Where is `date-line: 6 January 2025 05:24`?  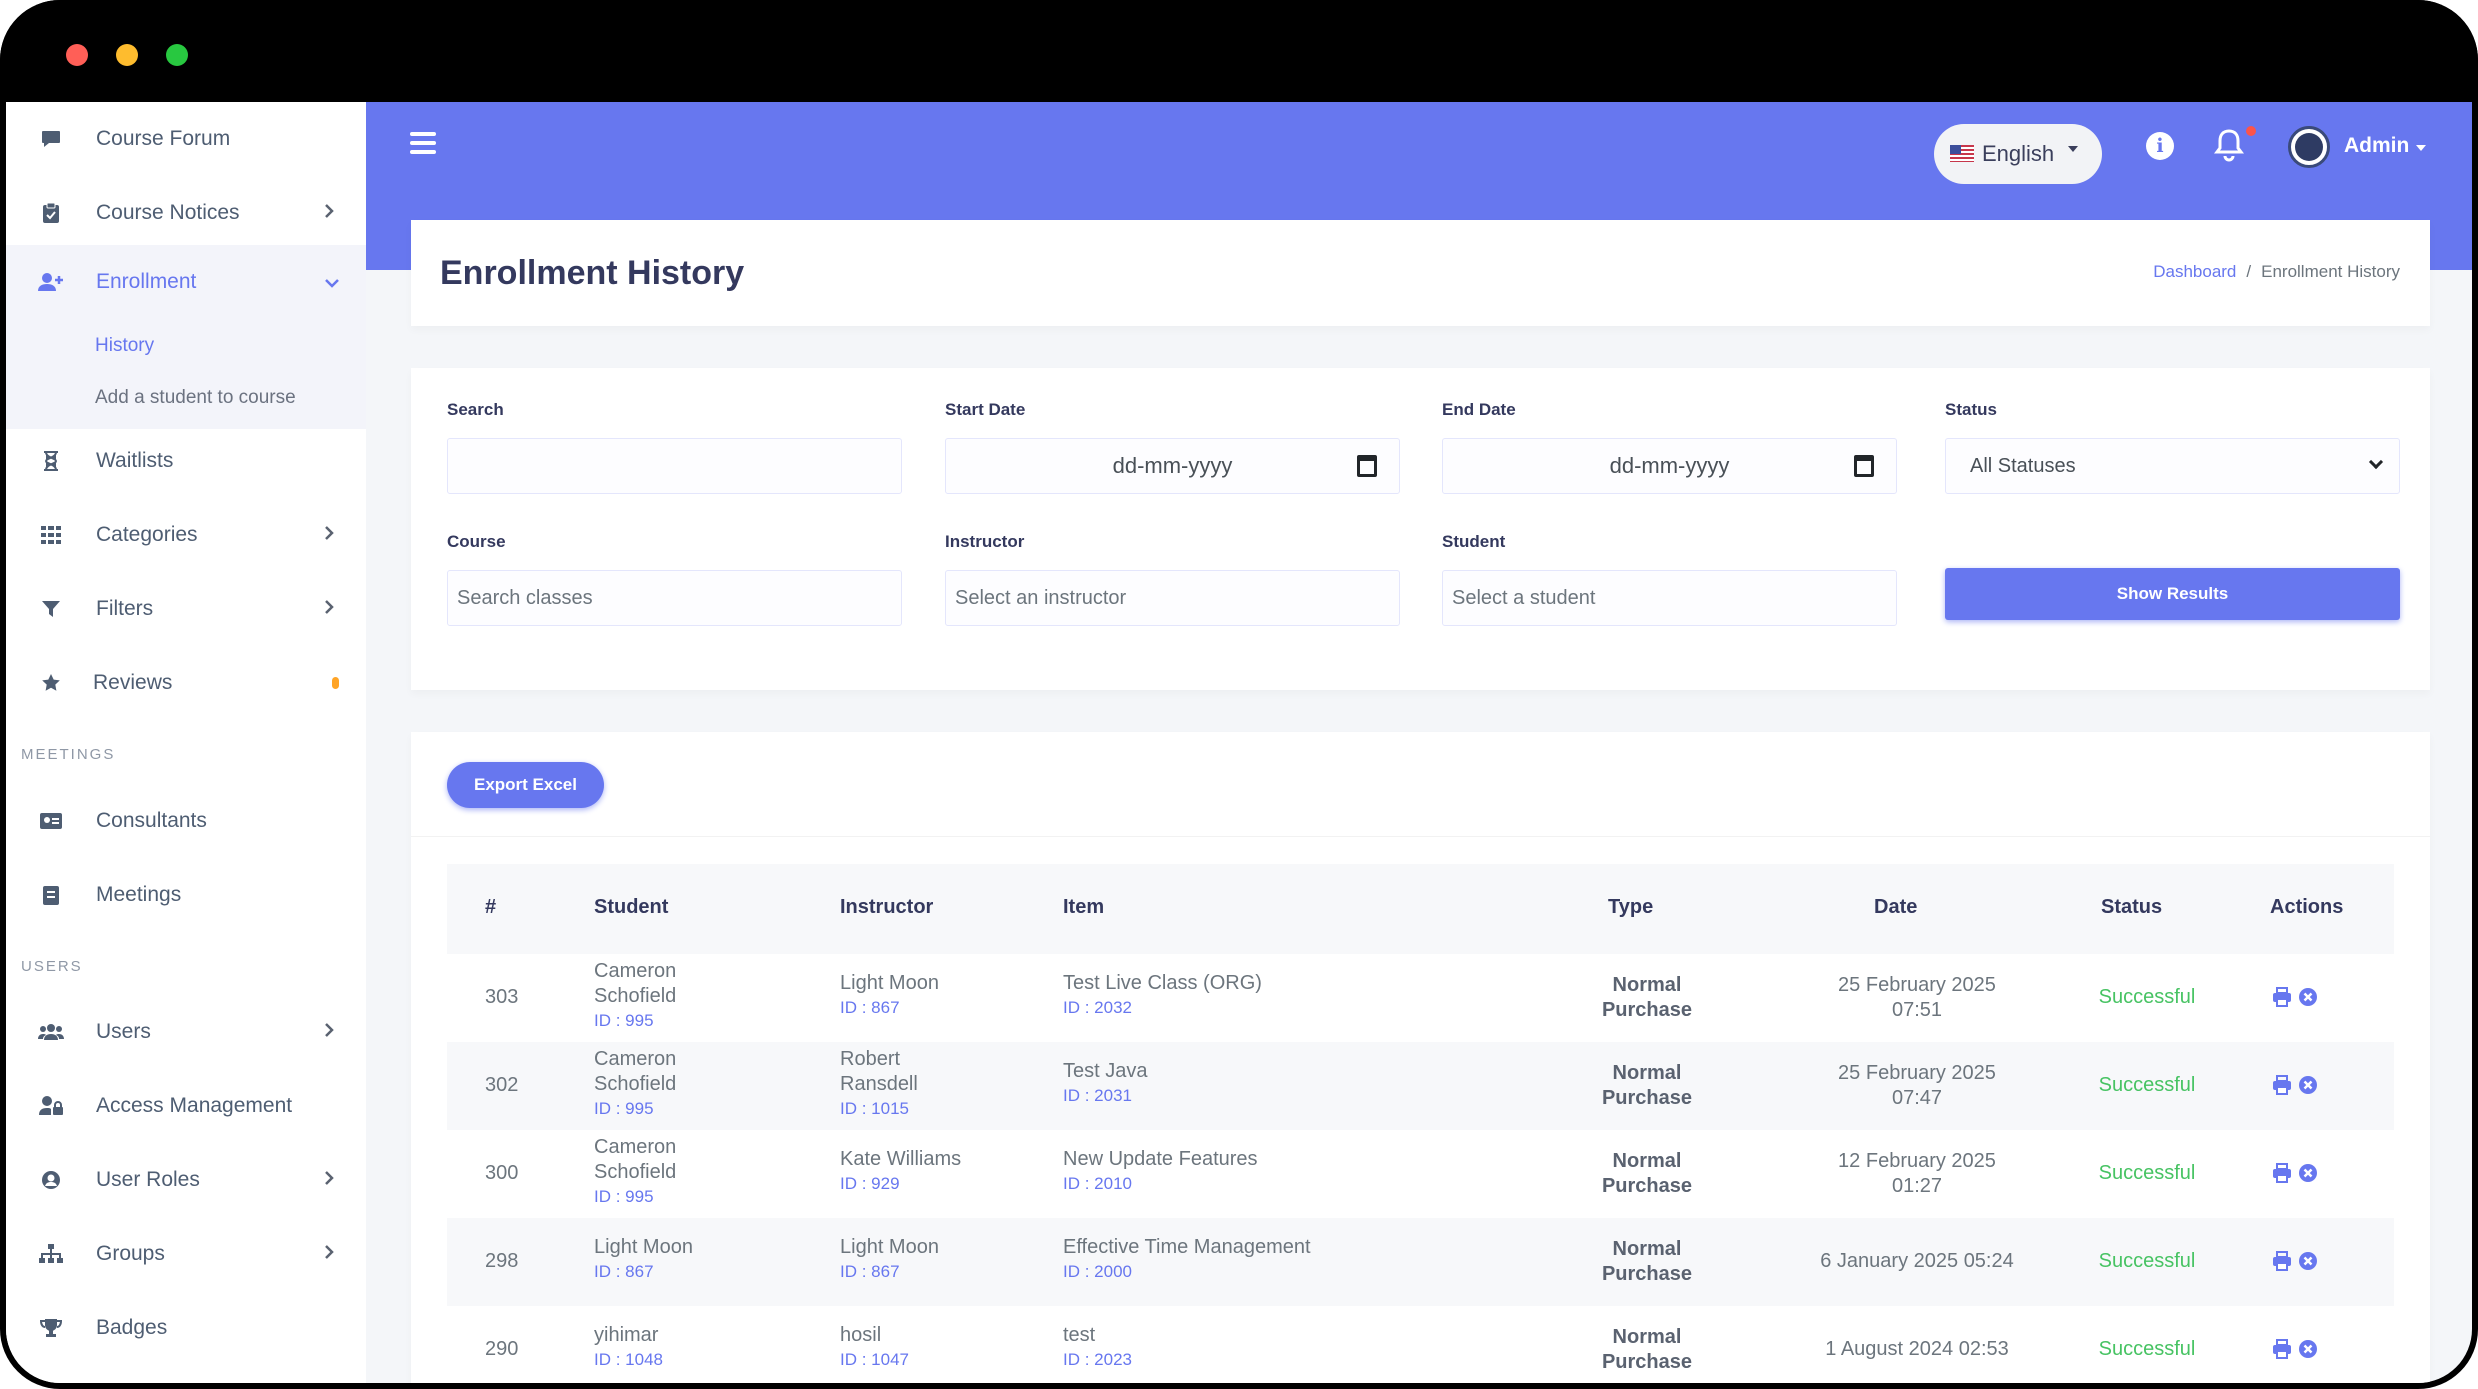
date-line: 6 January 2025 05:24 is located at coordinates (1917, 1261).